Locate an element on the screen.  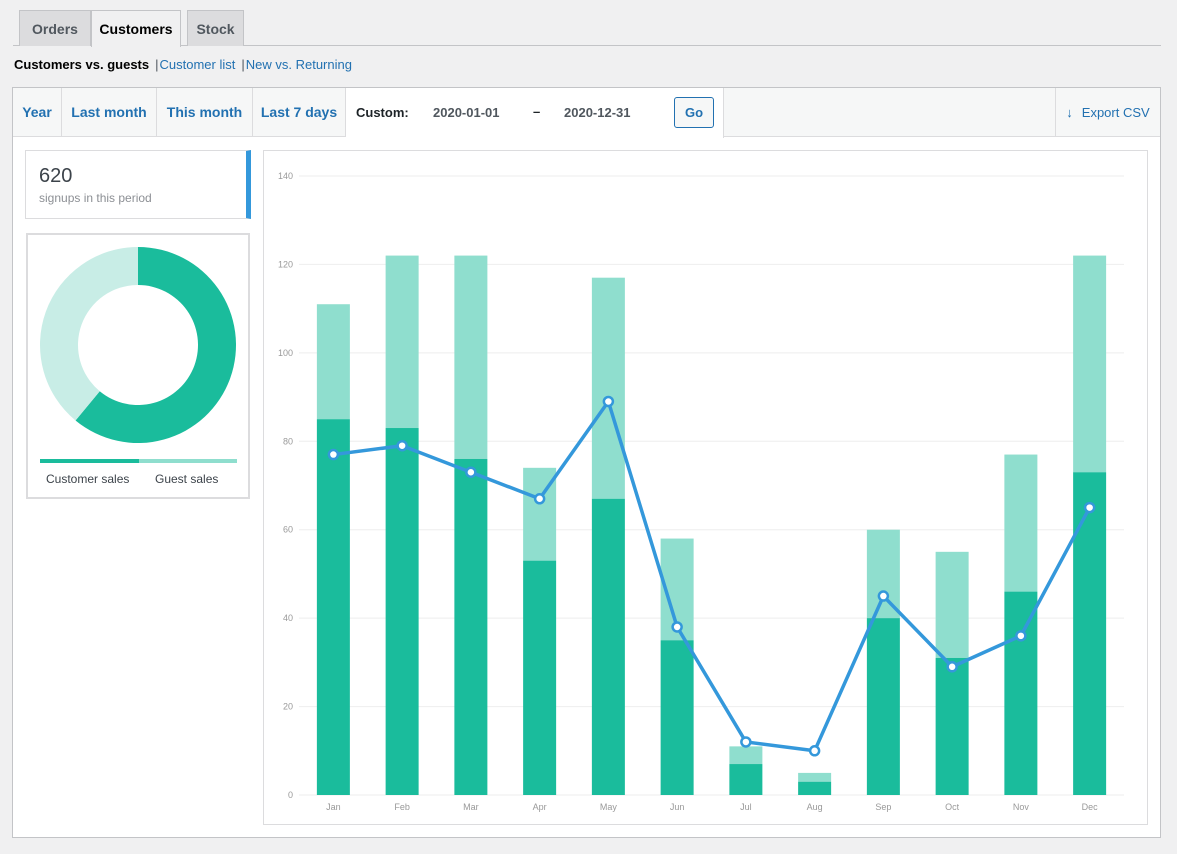
tab-orders: Orders is located at coordinates (55, 28).